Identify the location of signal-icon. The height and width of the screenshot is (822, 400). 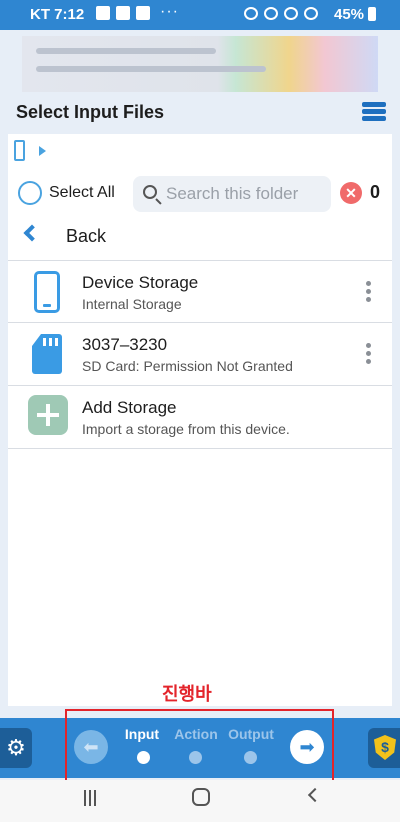
(311, 13).